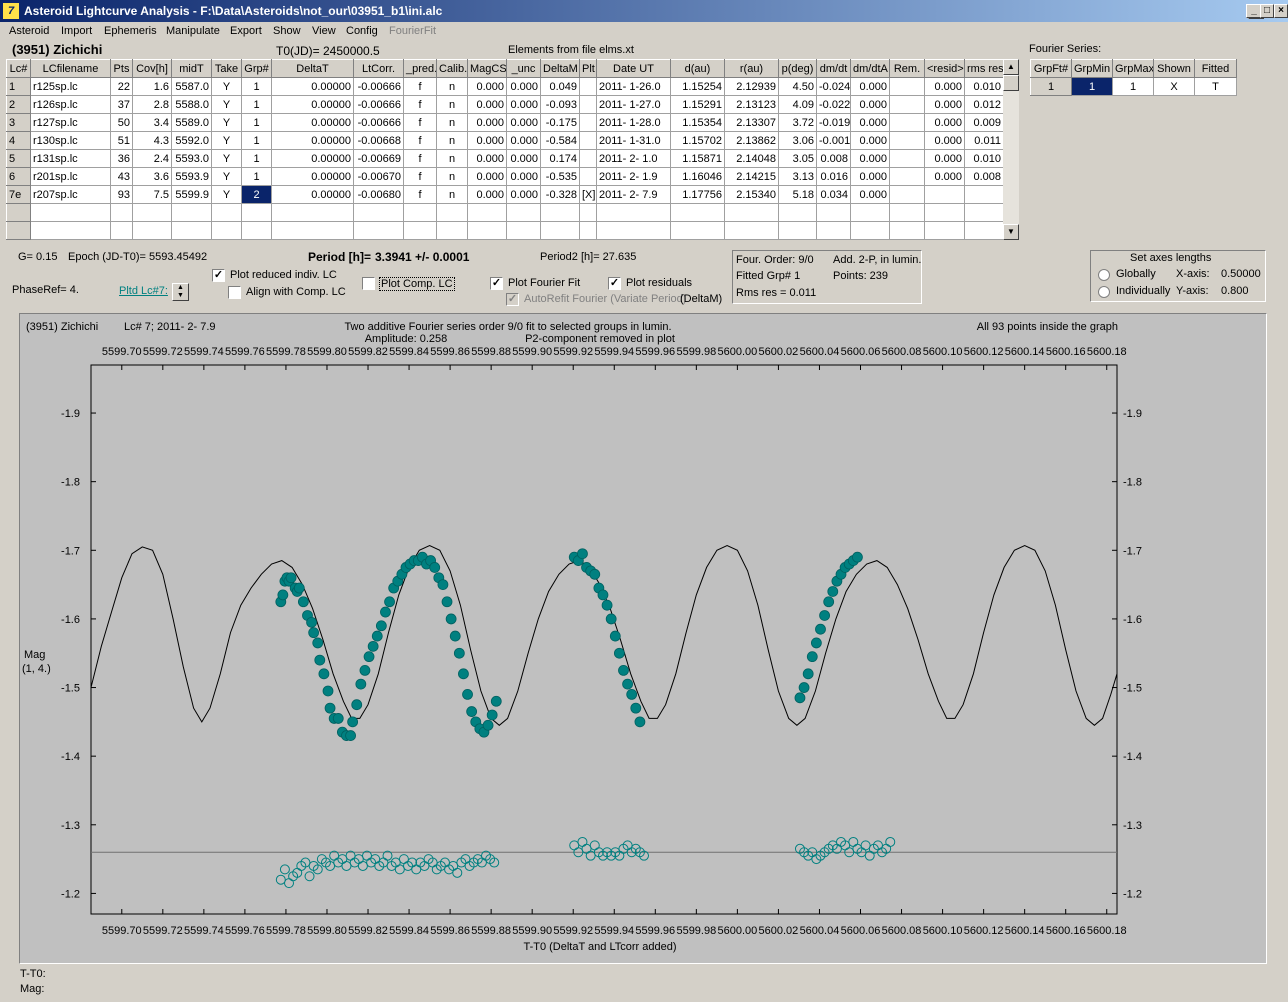  Describe the element at coordinates (633, 194) in the screenshot. I see `table-cell: 2011- 2- 7.9` at that location.